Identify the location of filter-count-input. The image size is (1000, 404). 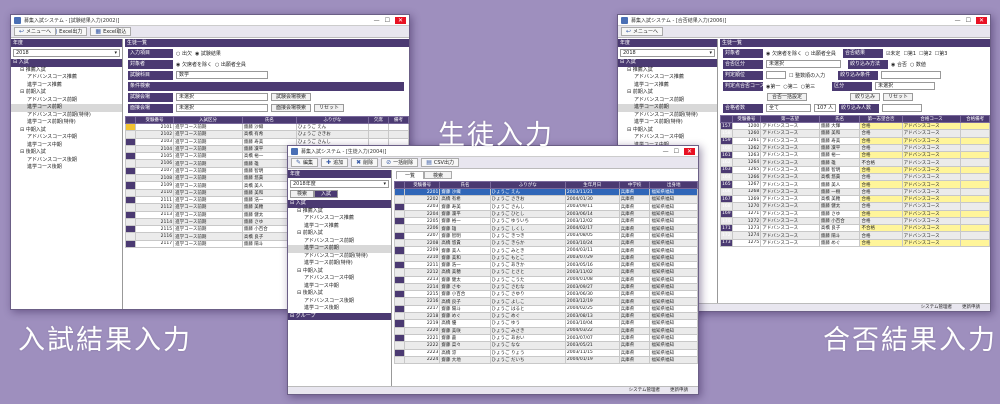
(902, 108).